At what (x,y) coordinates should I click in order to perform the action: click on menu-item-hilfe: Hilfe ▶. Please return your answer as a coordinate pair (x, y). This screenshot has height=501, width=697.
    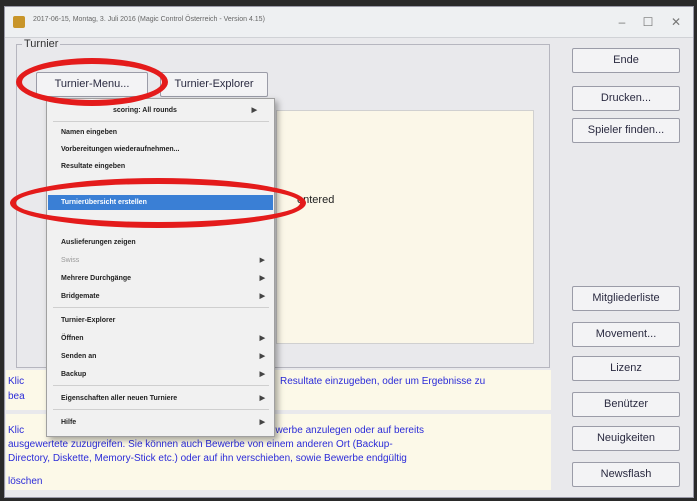
    Looking at the image, I should click on (166, 422).